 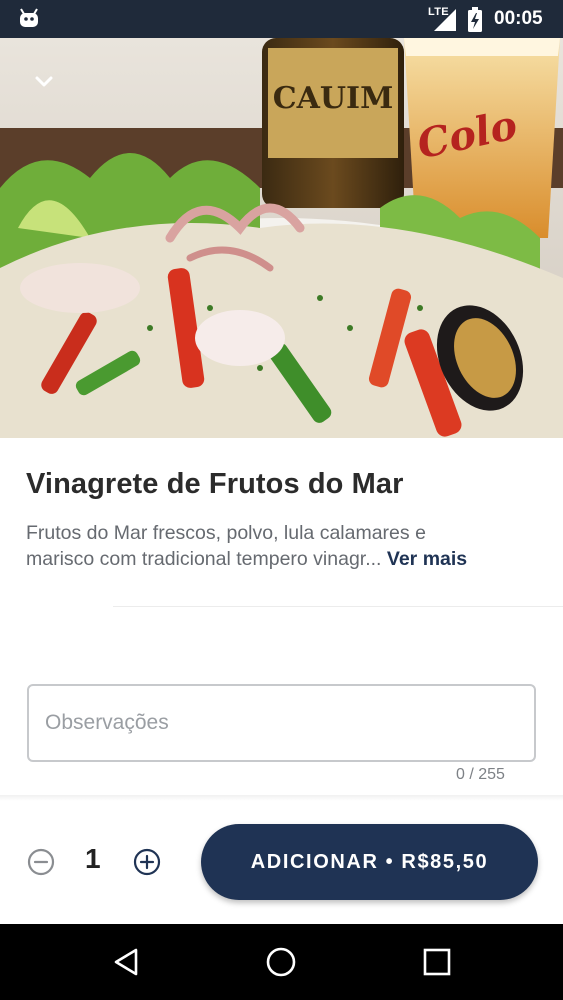 I want to click on chevron-down-icon, so click(x=44, y=81).